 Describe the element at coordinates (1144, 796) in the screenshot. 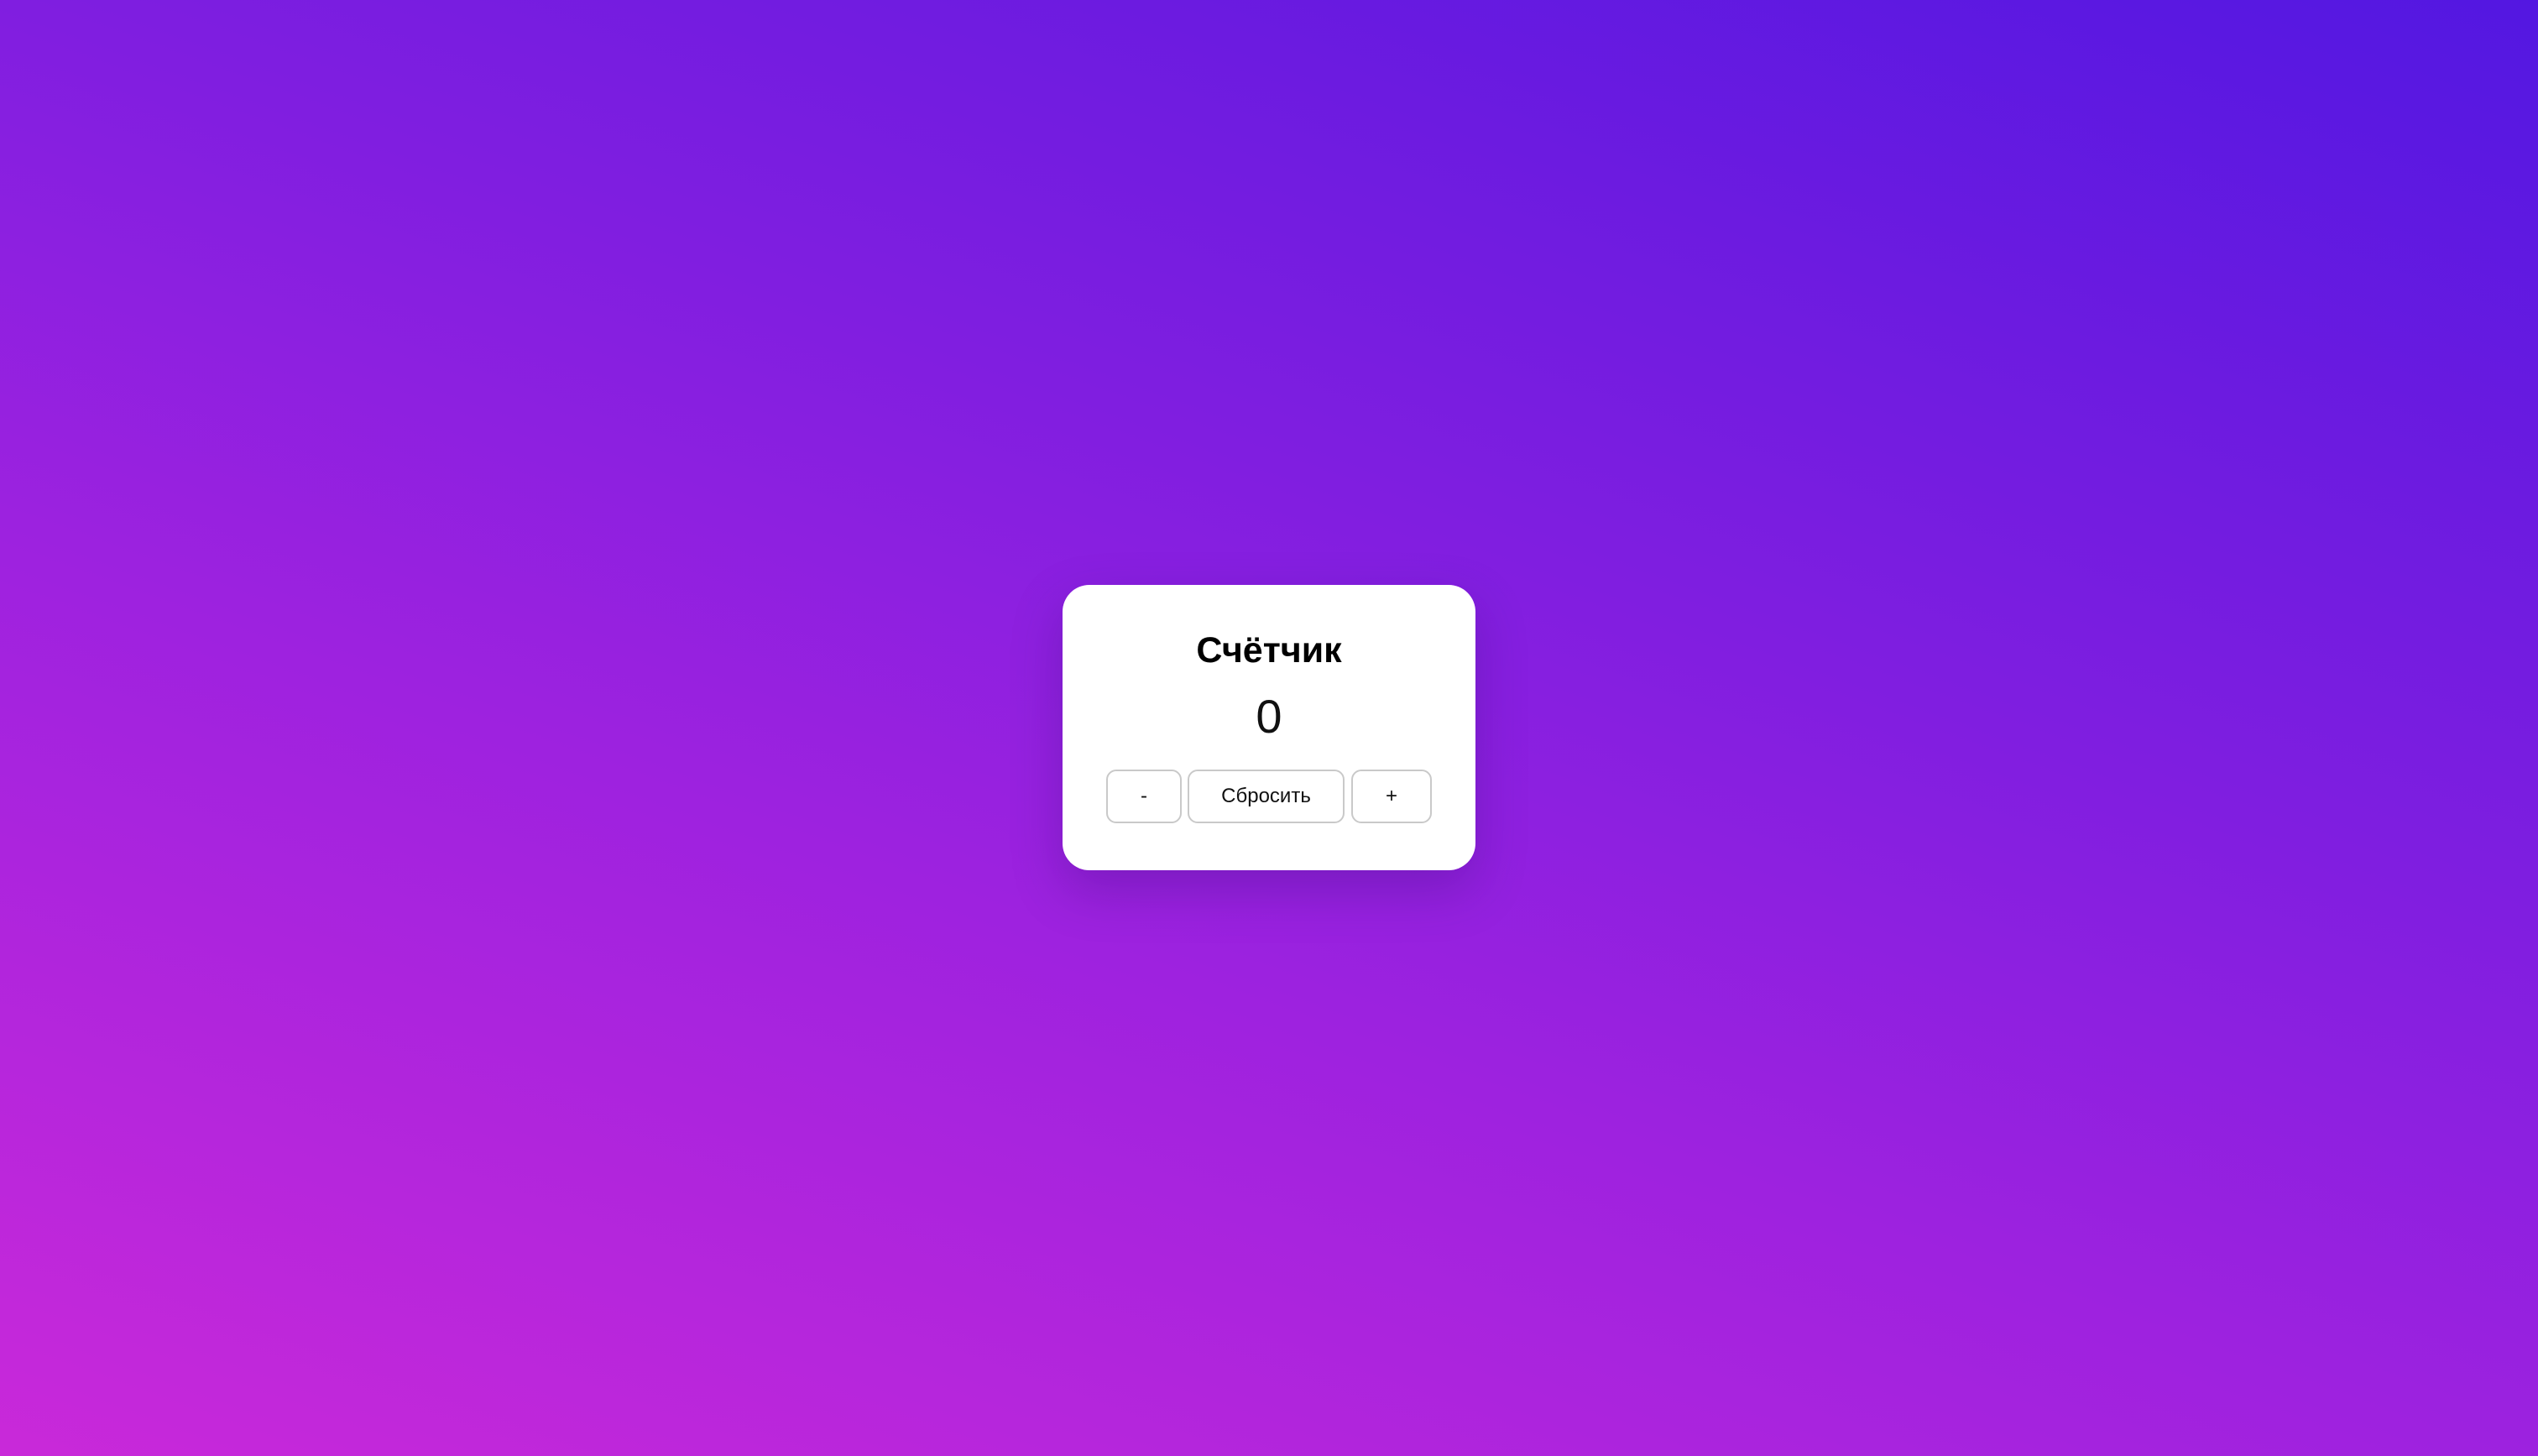

I see `decrement-button: -` at that location.